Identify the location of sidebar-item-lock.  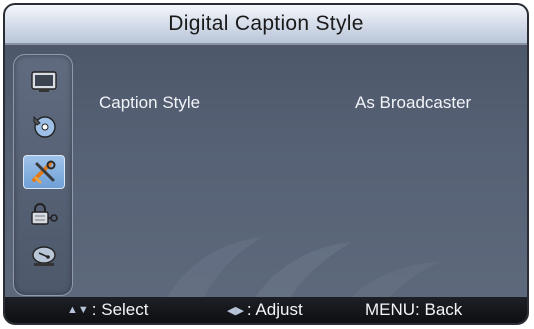
(44, 214).